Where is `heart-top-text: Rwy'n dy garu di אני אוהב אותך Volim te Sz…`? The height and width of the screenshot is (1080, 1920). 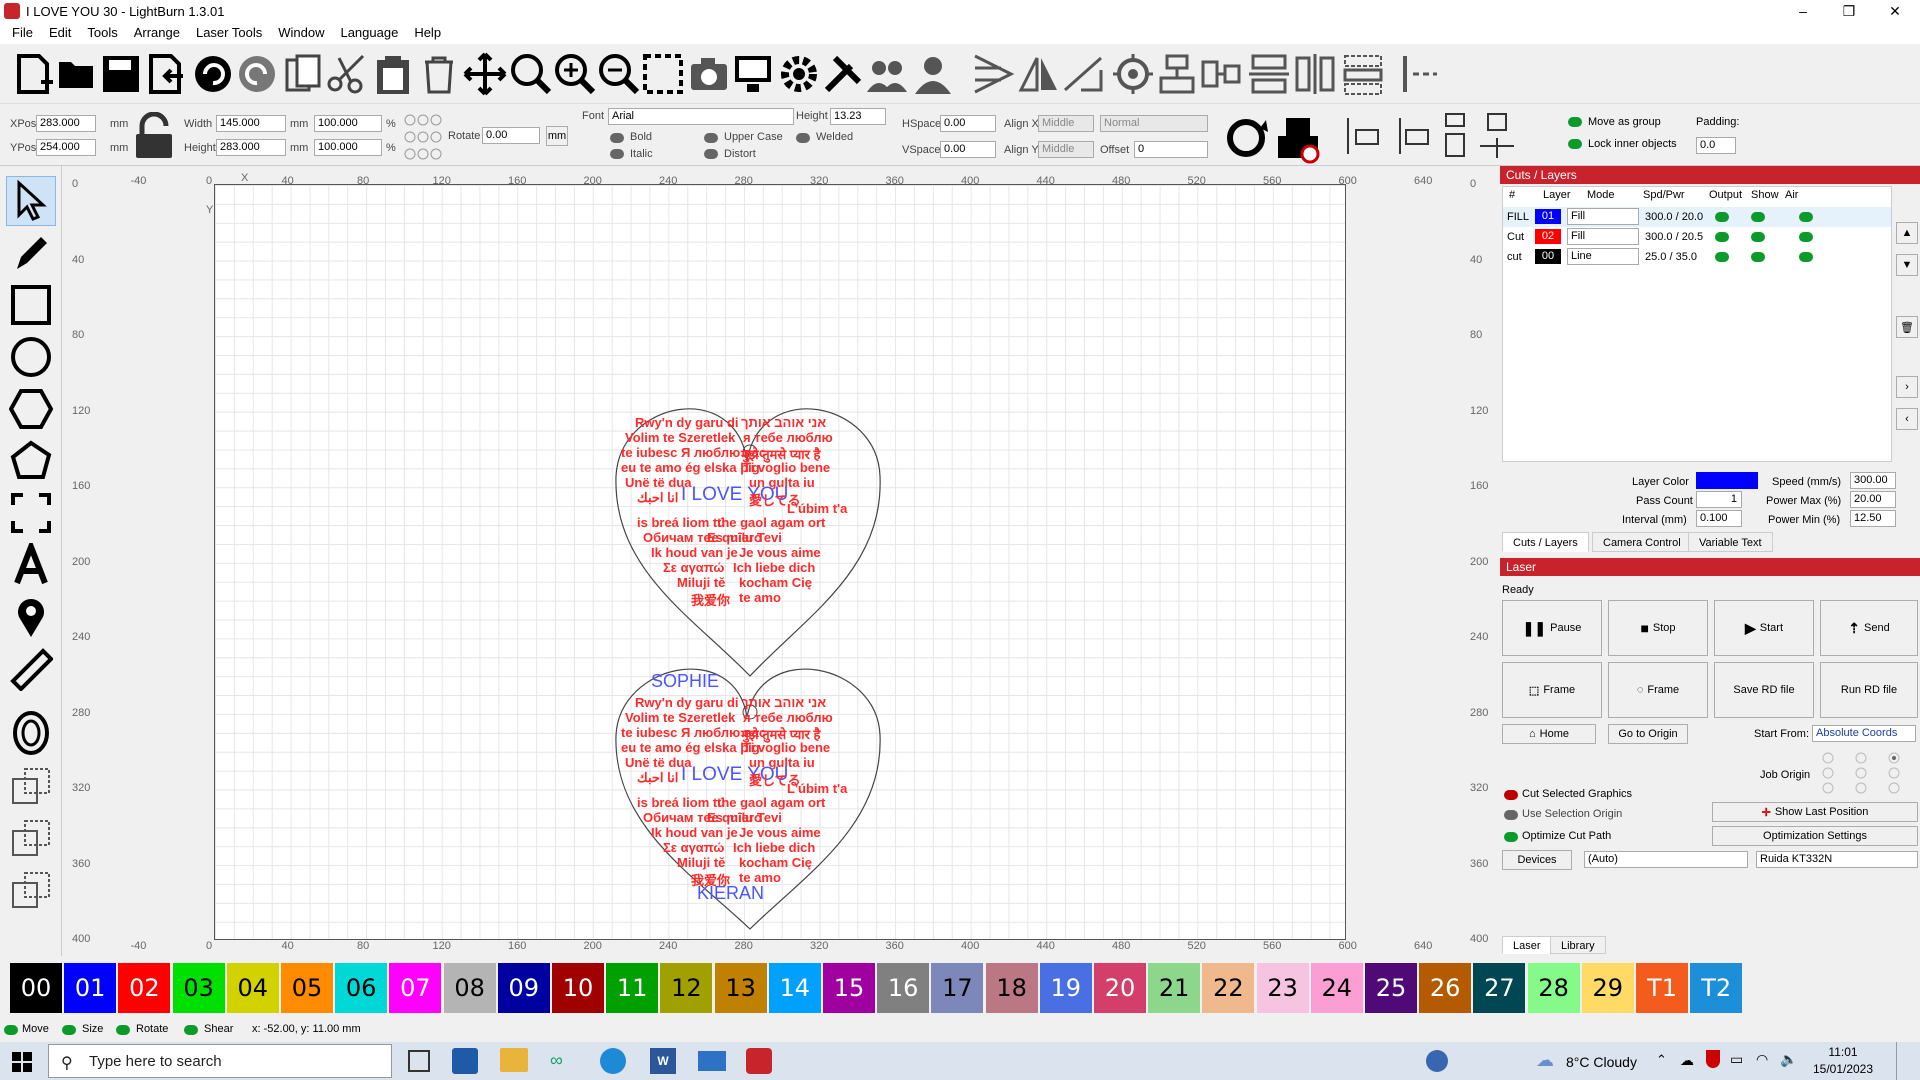 heart-top-text: Rwy'n dy garu di אני אוהב אותך Volim te Sz… is located at coordinates (750, 535).